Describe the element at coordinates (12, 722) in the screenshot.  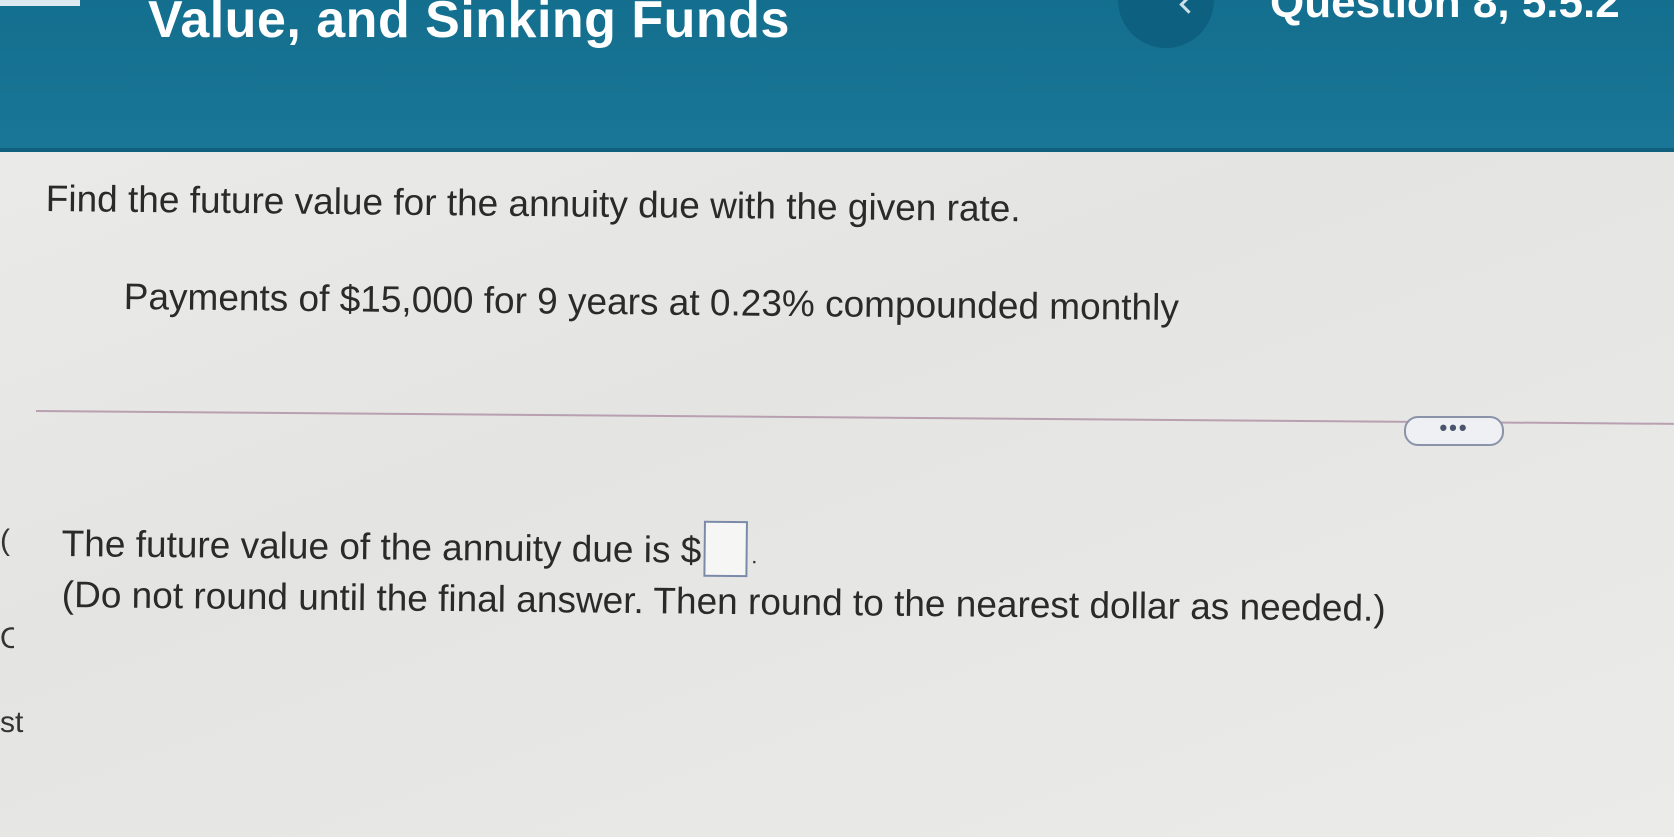
I see `edge-fragment-3: st` at that location.